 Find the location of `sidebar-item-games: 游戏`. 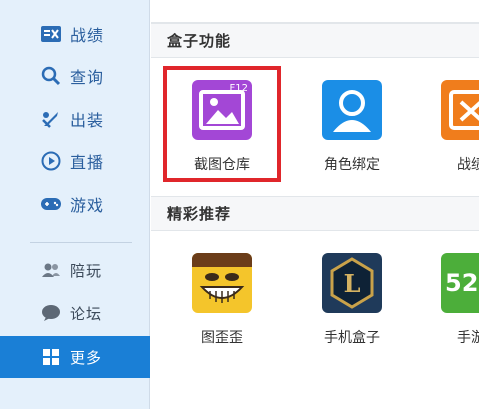

sidebar-item-games: 游戏 is located at coordinates (75, 204).